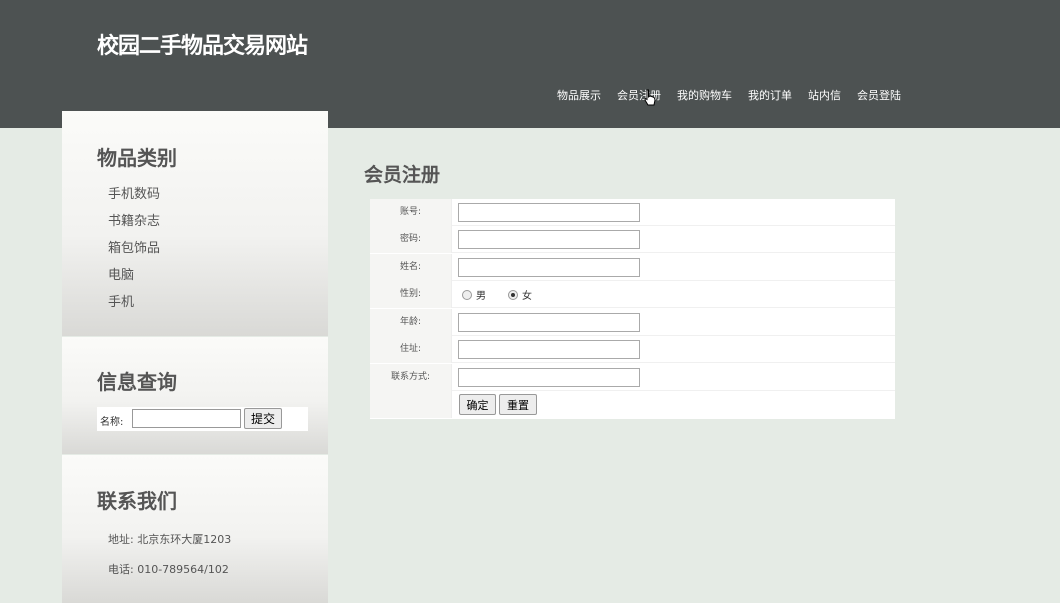  What do you see at coordinates (513, 294) in the screenshot?
I see `gender-female-radio` at bounding box center [513, 294].